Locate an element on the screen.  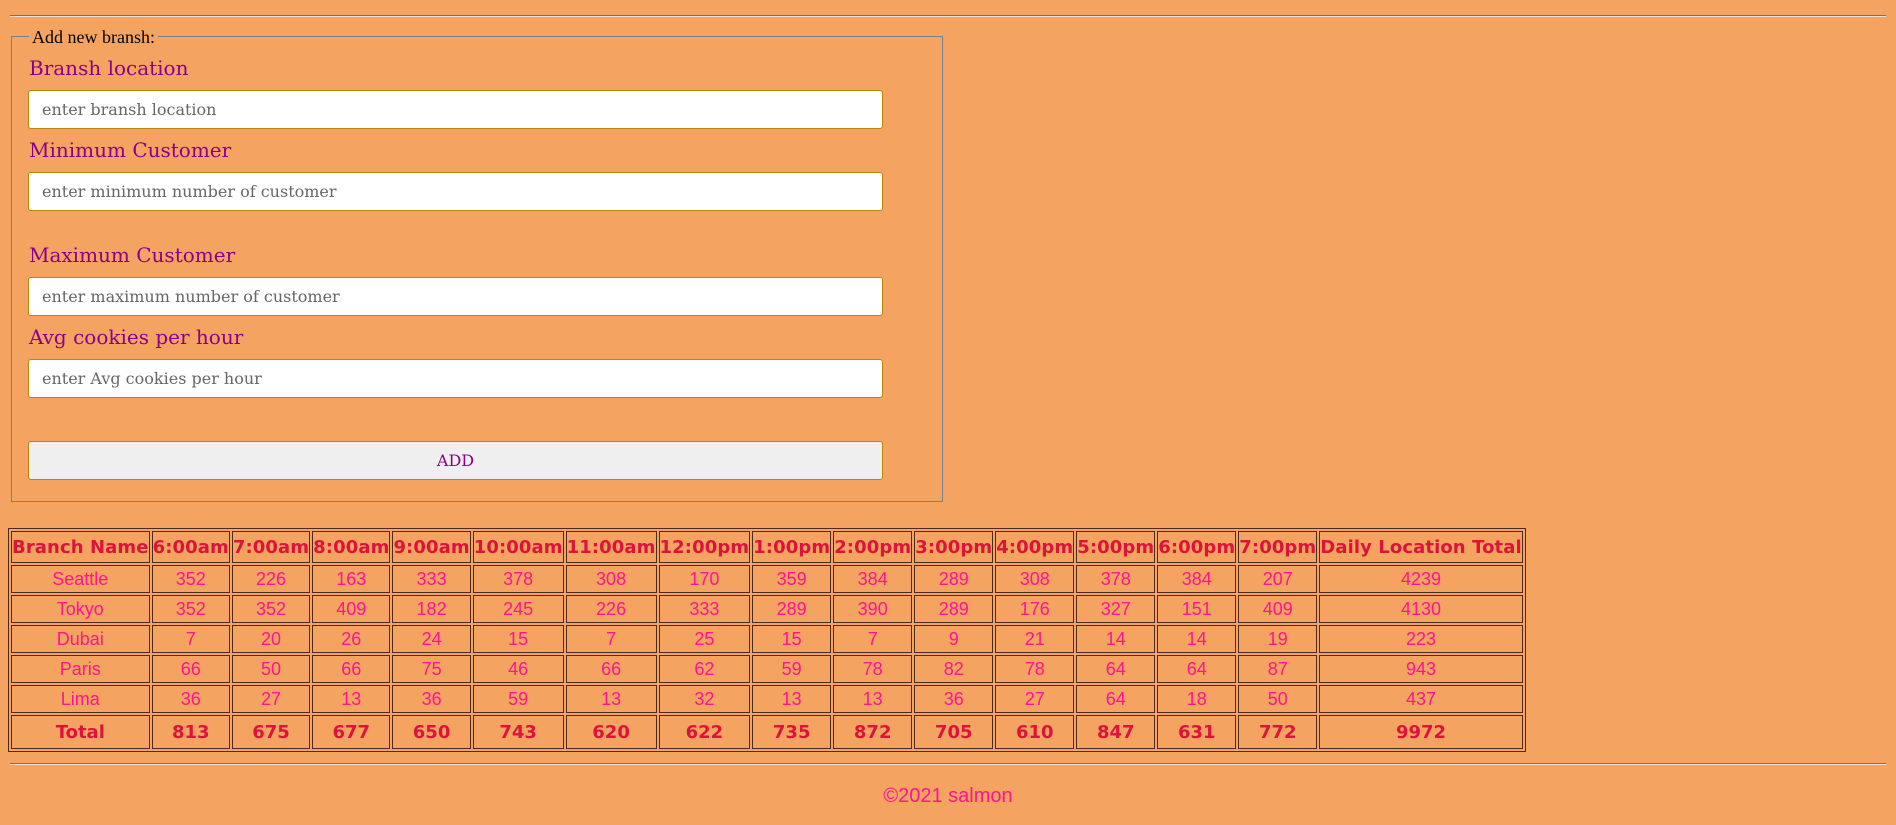
maximum-customer-label: Maximum Customer is located at coordinates (132, 255).